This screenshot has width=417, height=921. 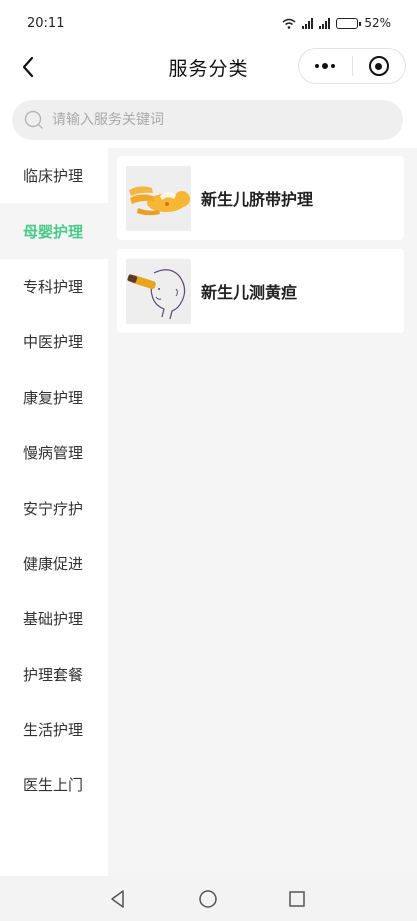 I want to click on system-nav-bar, so click(x=208, y=898).